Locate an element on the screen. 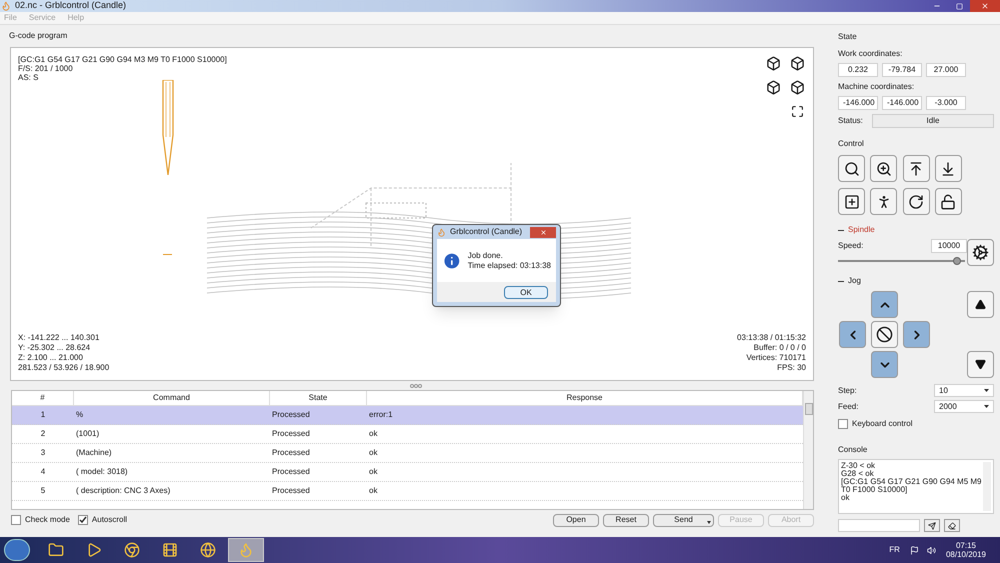 This screenshot has width=1000, height=563. dropdown: 2000 is located at coordinates (964, 406).